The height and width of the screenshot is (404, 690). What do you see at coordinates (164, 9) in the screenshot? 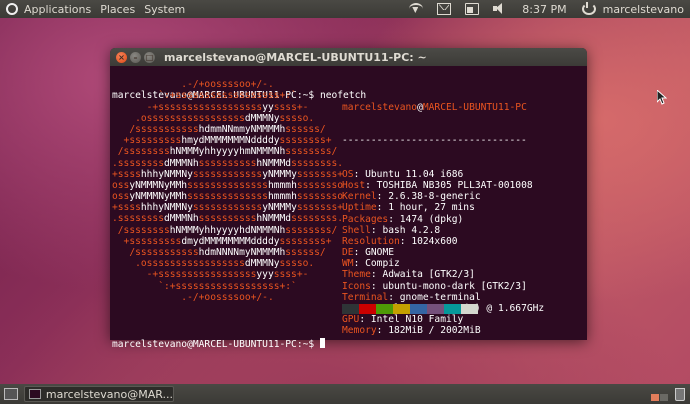
I see `menu-system: System` at bounding box center [164, 9].